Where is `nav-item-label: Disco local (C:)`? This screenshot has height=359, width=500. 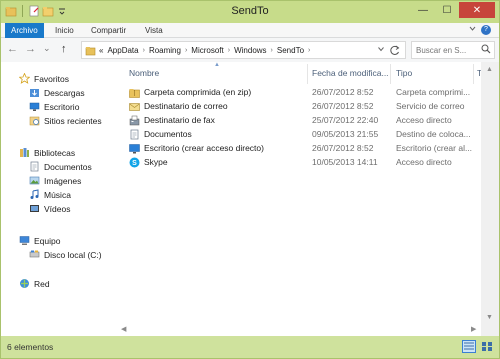
nav-item-label: Disco local (C:) is located at coordinates (73, 254).